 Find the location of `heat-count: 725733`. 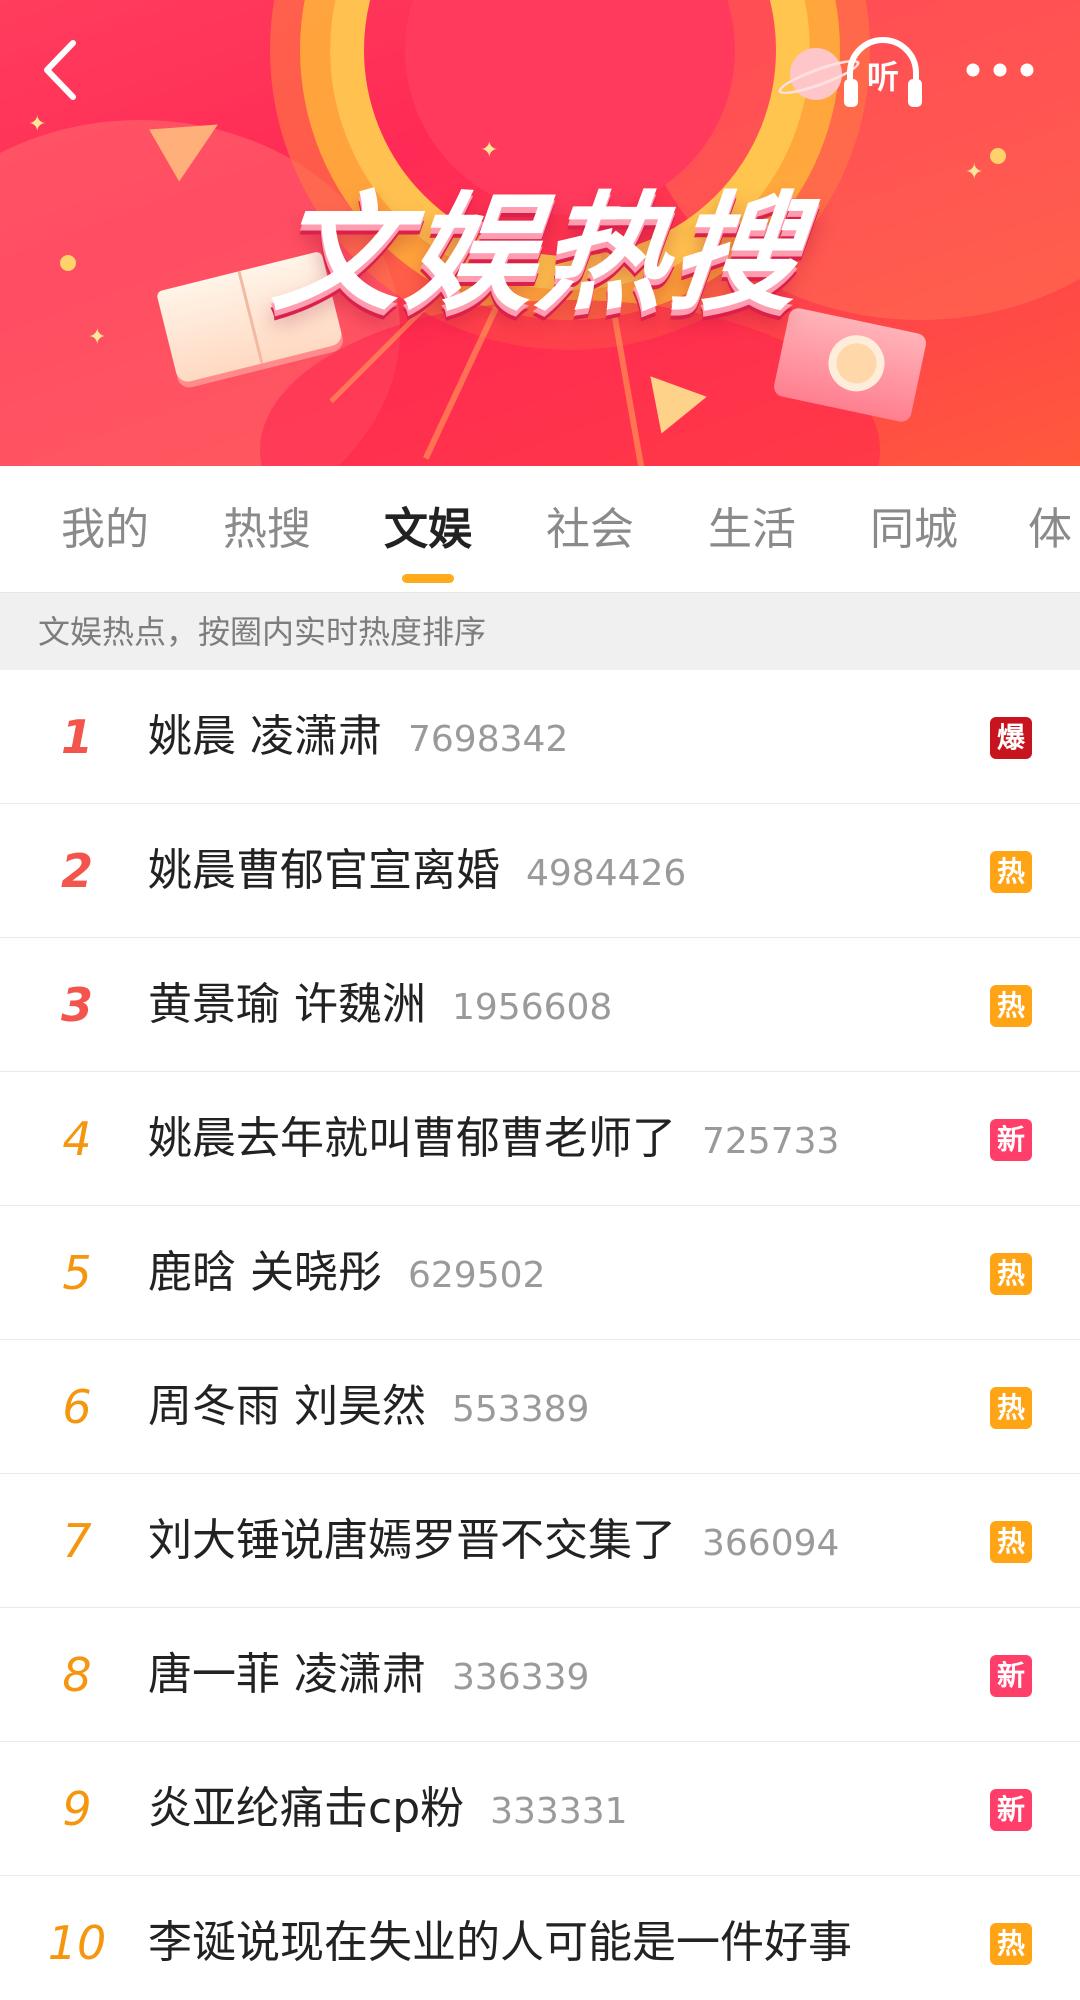

heat-count: 725733 is located at coordinates (771, 1141).